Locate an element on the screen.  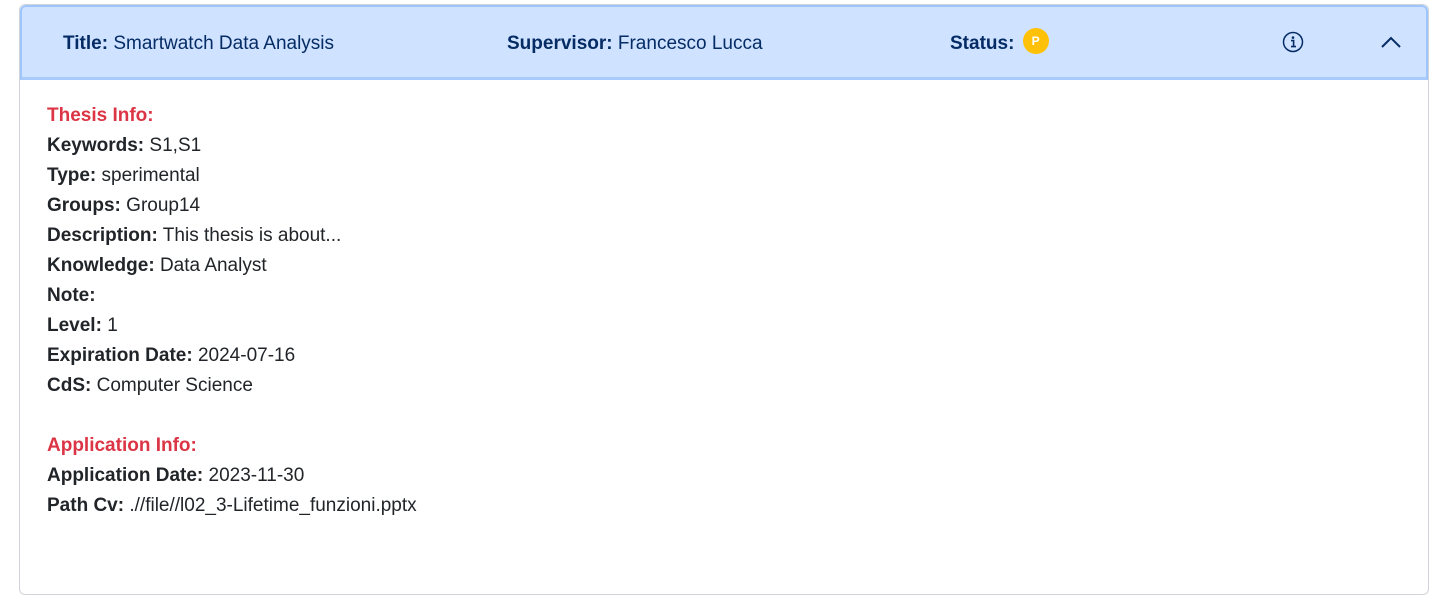
status-badge: P is located at coordinates (1035, 41).